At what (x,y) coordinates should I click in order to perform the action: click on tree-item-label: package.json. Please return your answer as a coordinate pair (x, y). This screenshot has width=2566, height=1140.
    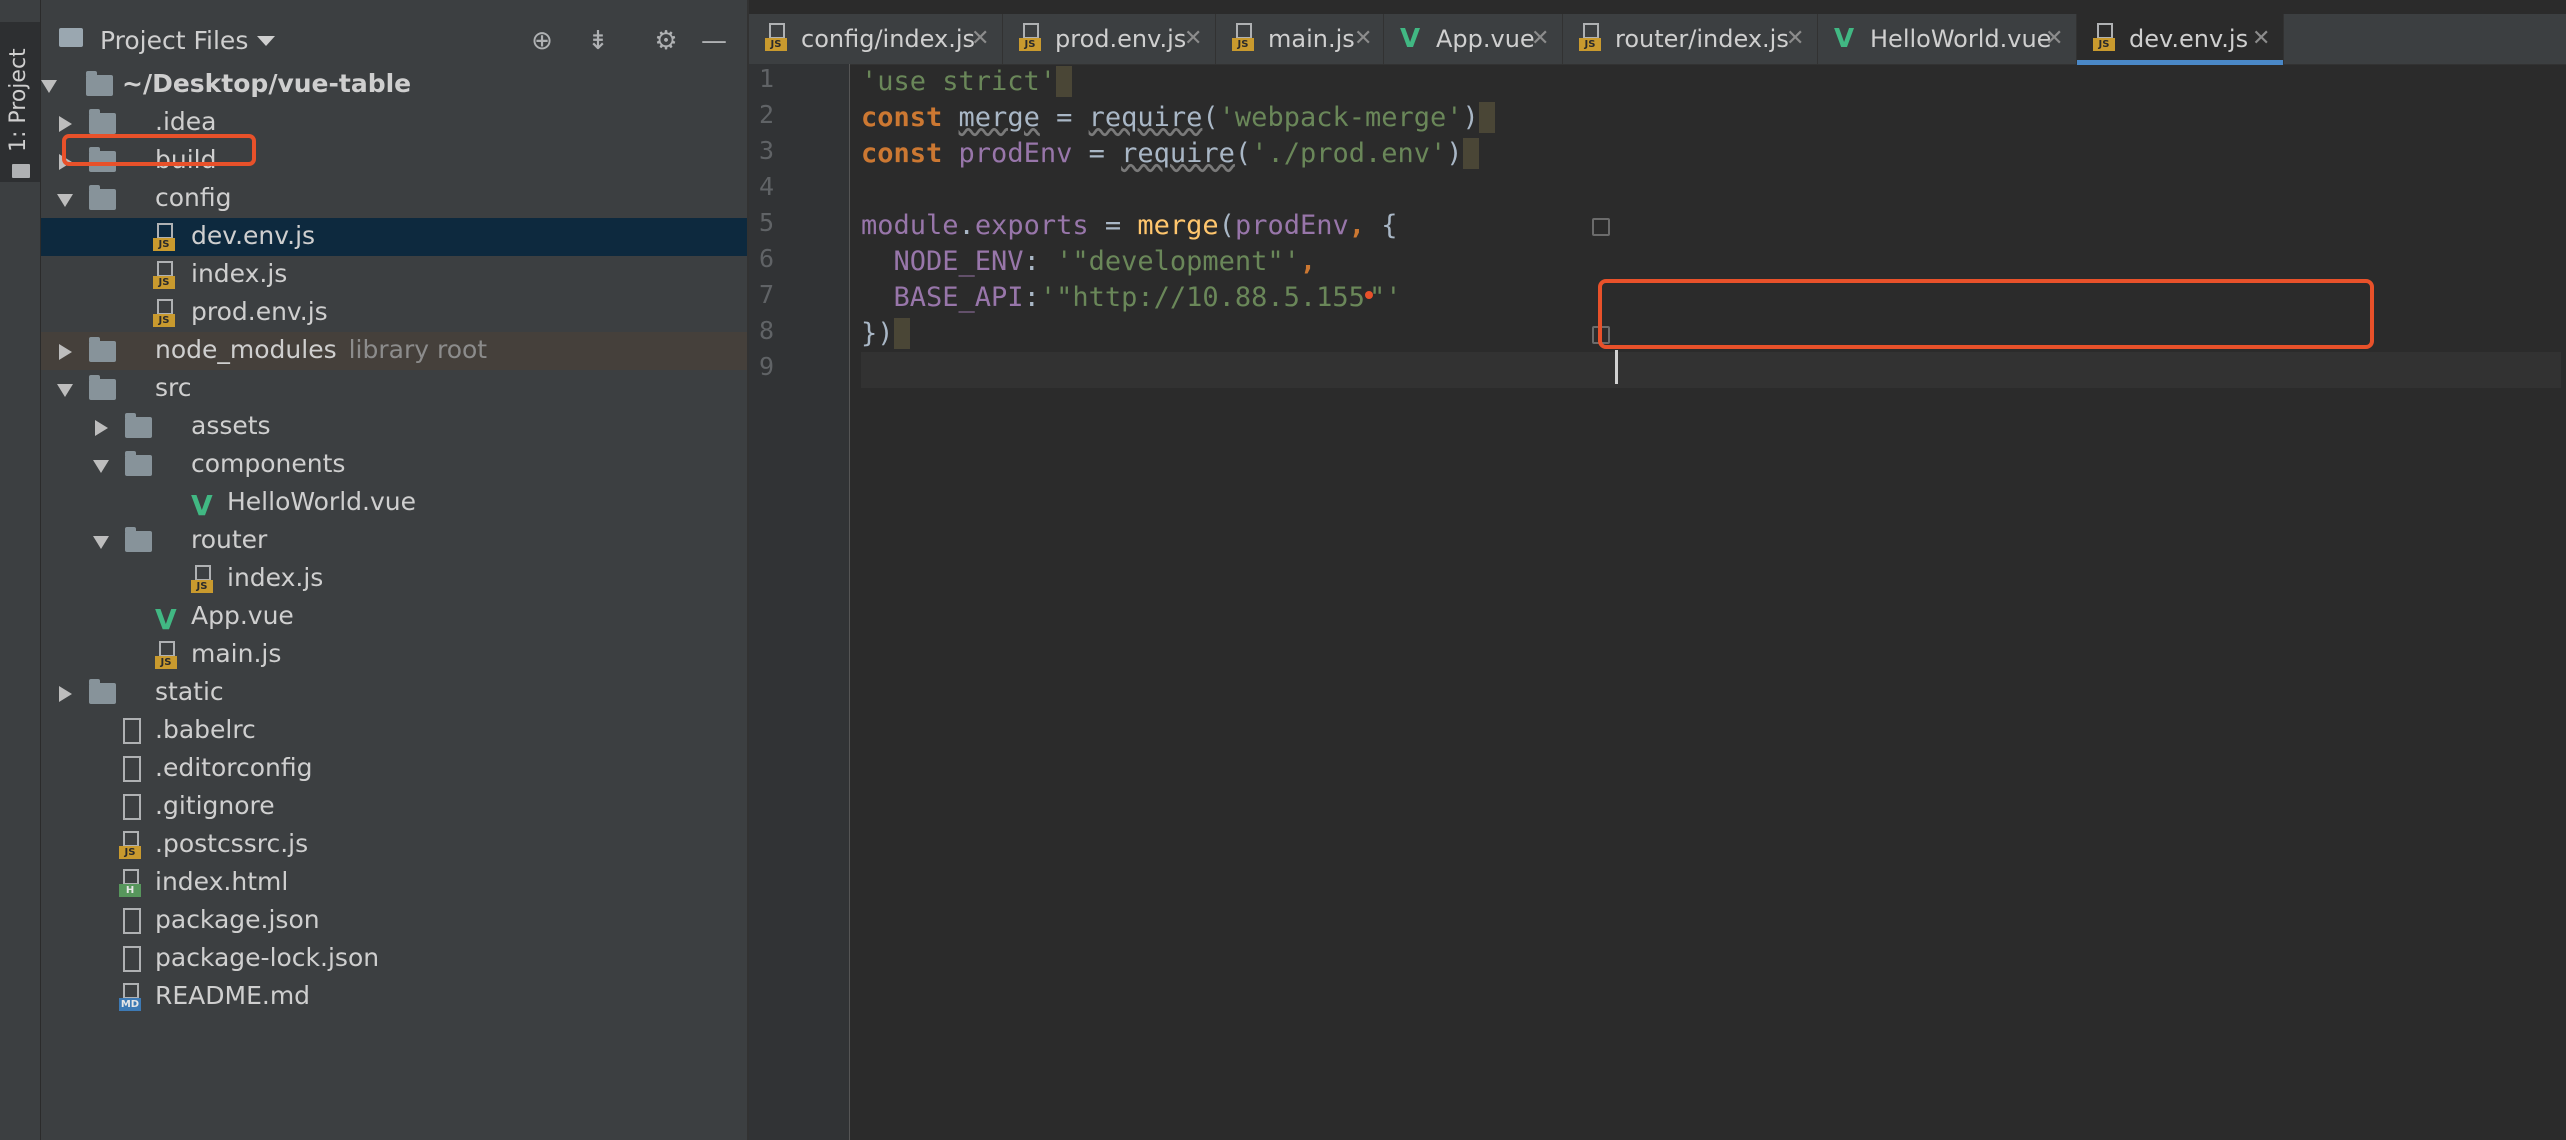
    Looking at the image, I should click on (237, 919).